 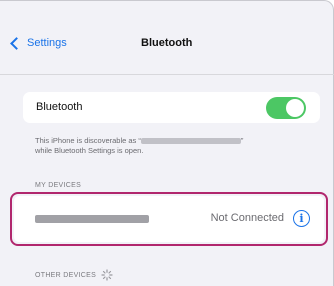 I want to click on footnote-suffix: ”, so click(x=242, y=140).